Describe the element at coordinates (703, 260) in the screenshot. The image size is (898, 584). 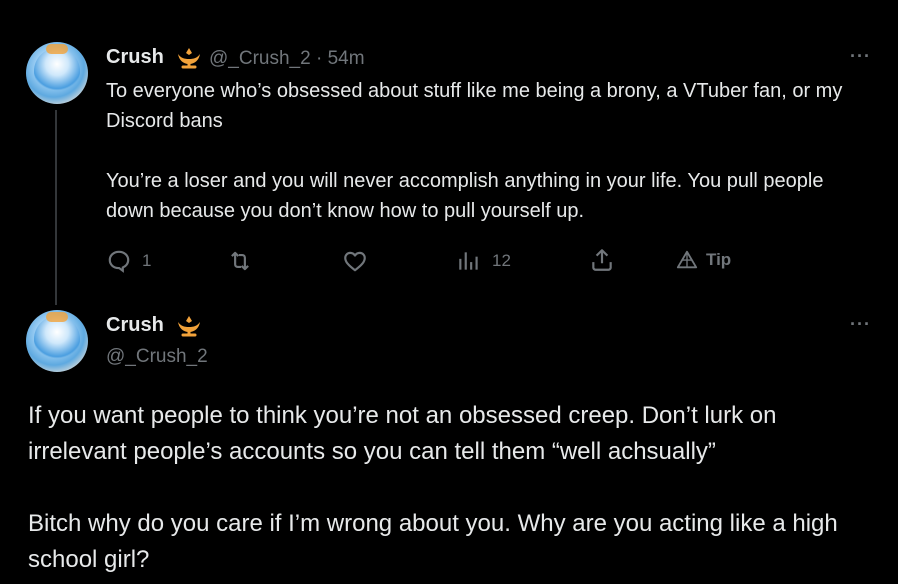
I see `tip-button: Tip` at that location.